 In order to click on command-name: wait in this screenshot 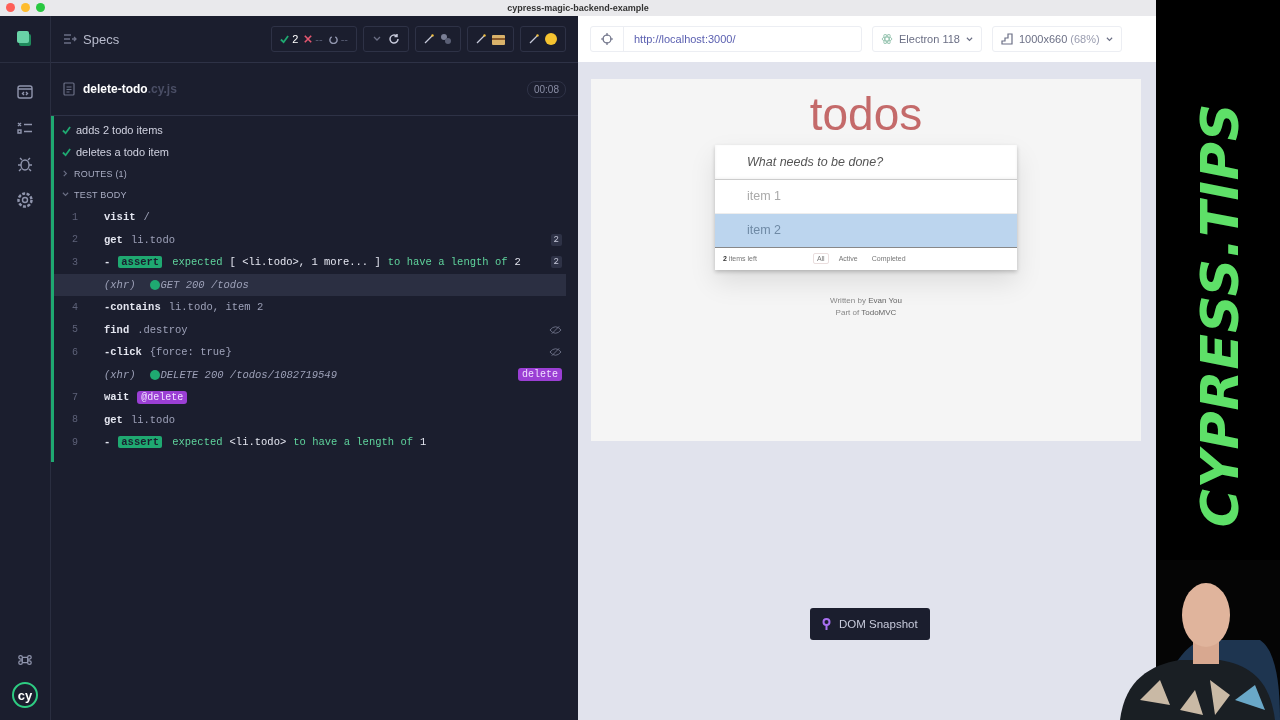, I will do `click(117, 397)`.